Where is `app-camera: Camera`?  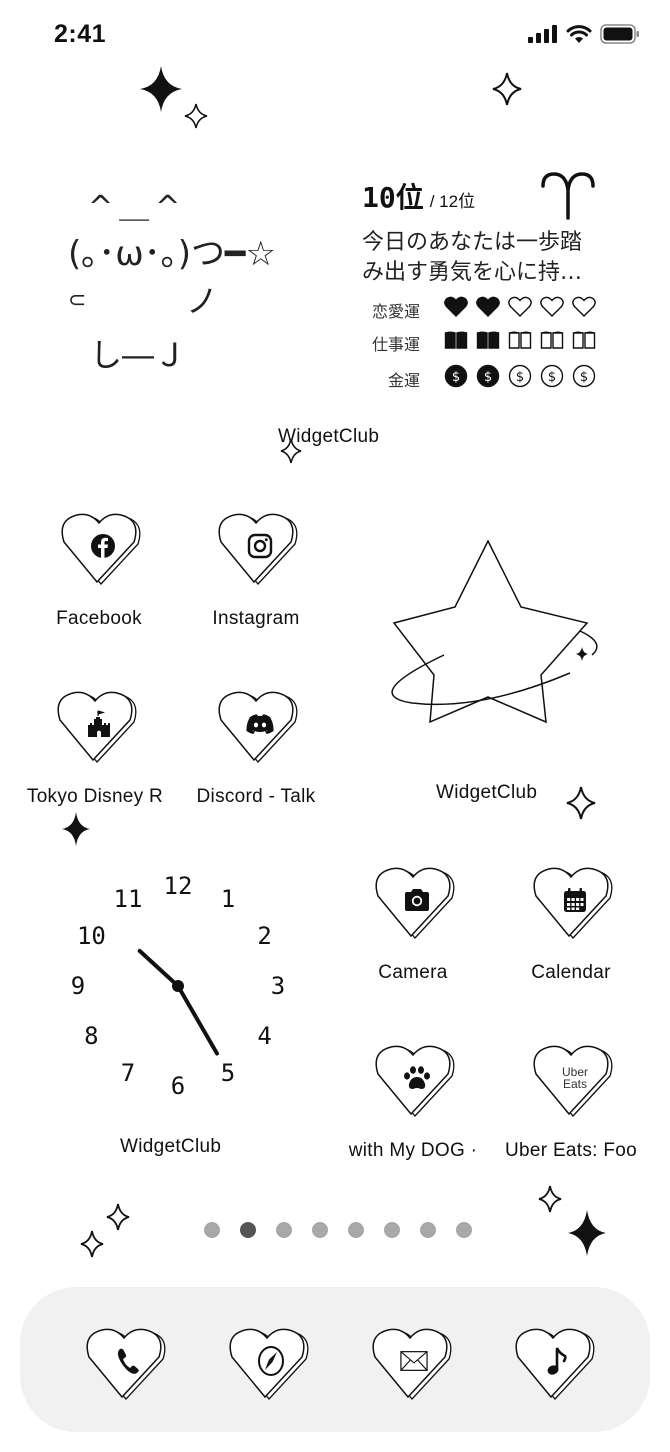 app-camera: Camera is located at coordinates (413, 925).